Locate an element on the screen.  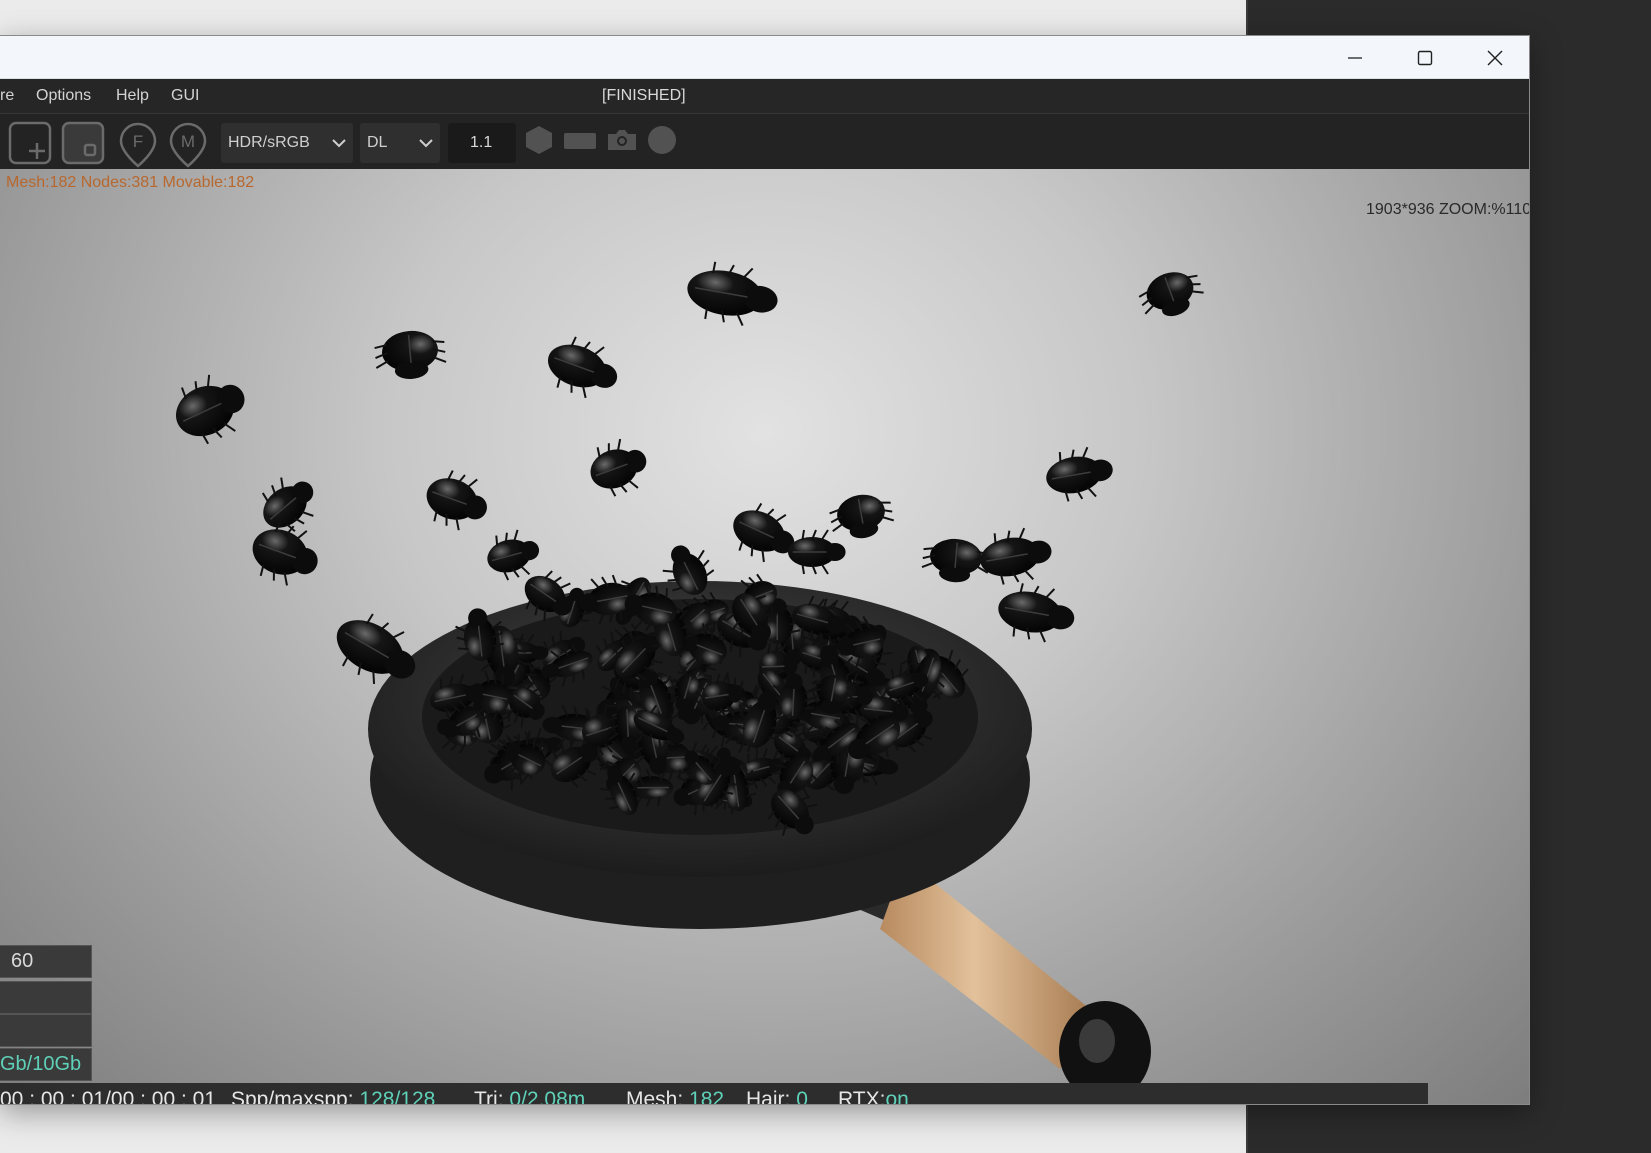
close-icon is located at coordinates (1495, 57).